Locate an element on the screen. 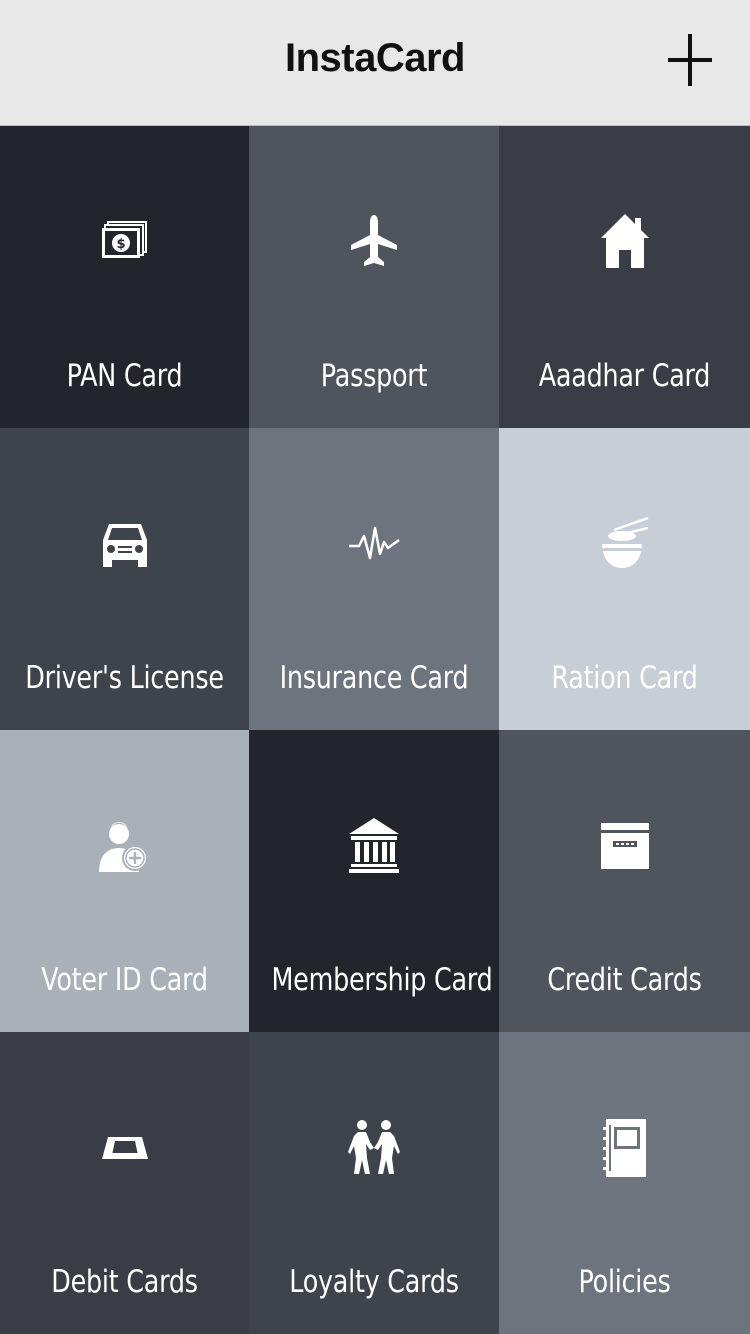  plus-icon is located at coordinates (690, 60).